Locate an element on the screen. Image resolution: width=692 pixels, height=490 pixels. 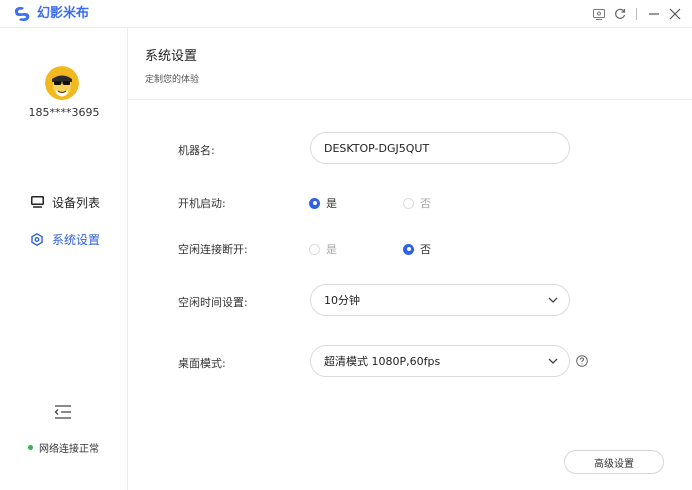
app-name: 幻影米布 is located at coordinates (63, 13).